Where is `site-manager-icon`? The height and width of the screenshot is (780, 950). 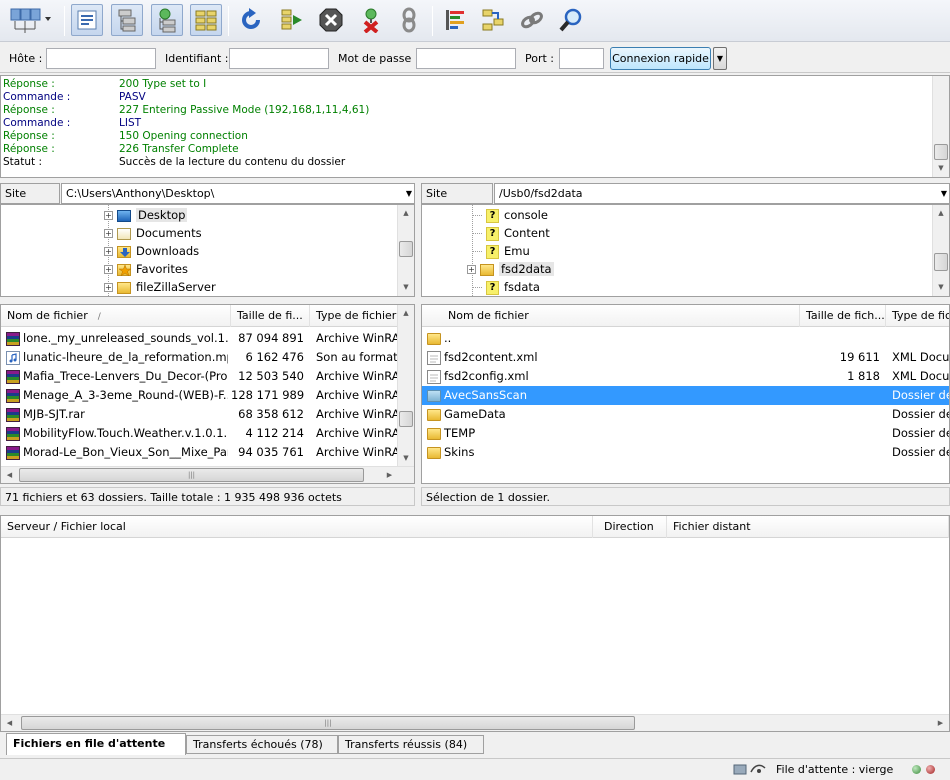 site-manager-icon is located at coordinates (29, 20).